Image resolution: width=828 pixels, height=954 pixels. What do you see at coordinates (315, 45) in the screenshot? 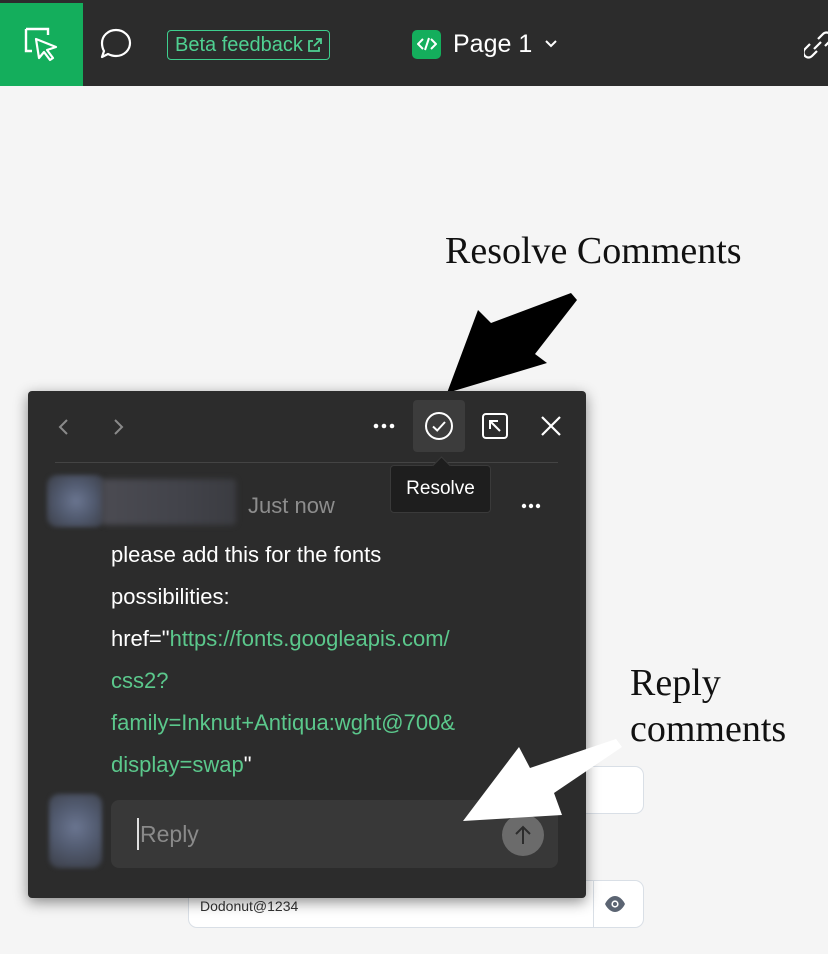
I see `external-link-icon` at bounding box center [315, 45].